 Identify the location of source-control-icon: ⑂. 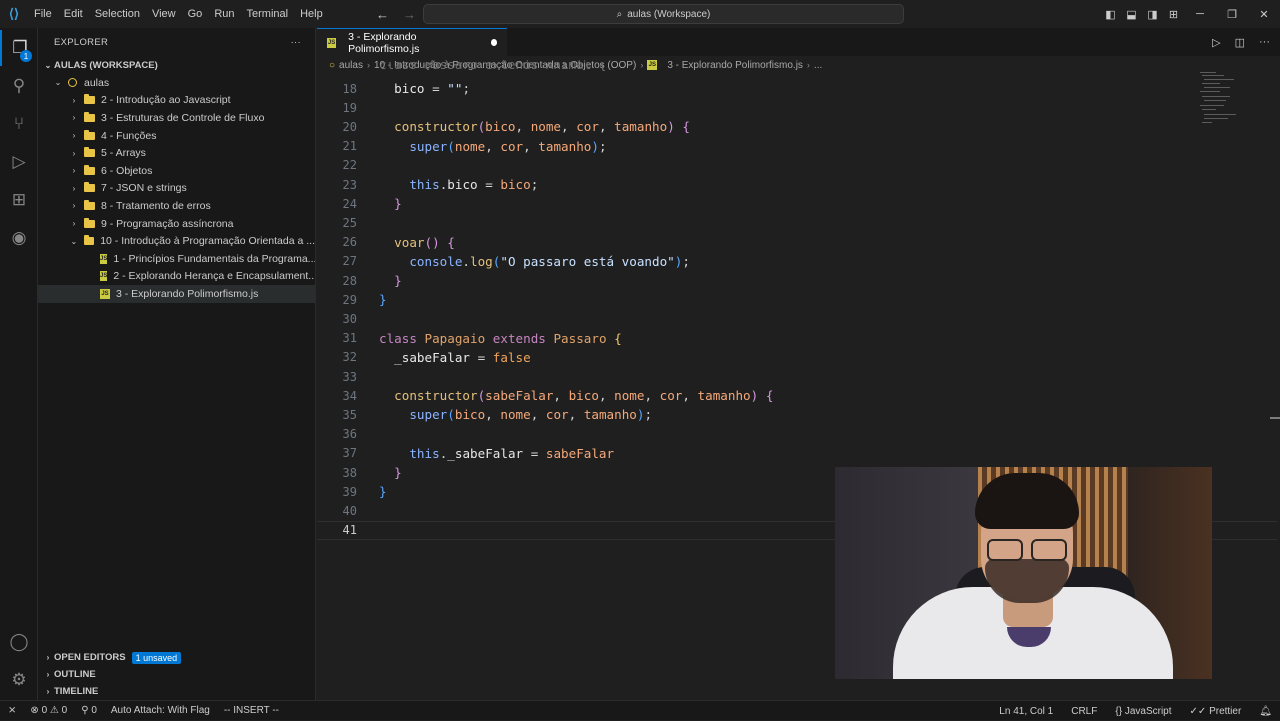
(19, 124).